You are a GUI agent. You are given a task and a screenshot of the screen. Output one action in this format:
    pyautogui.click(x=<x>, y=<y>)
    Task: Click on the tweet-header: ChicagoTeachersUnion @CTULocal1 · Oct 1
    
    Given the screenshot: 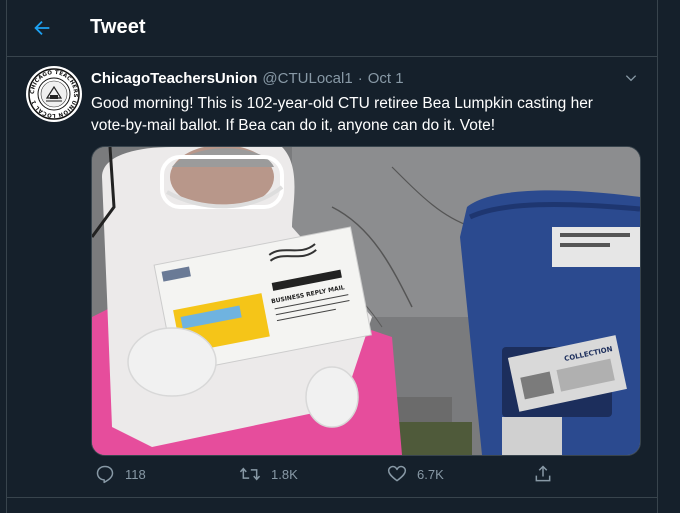 What is the action you would take?
    pyautogui.click(x=247, y=78)
    